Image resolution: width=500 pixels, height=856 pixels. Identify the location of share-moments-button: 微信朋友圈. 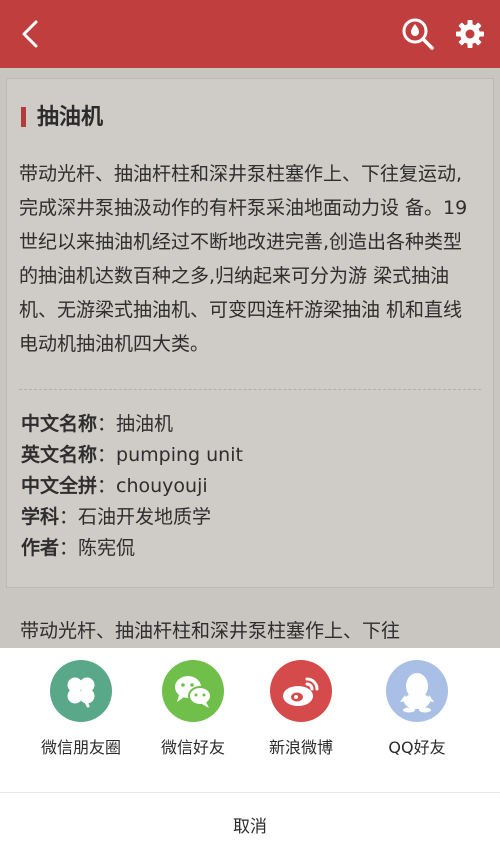
(81, 710).